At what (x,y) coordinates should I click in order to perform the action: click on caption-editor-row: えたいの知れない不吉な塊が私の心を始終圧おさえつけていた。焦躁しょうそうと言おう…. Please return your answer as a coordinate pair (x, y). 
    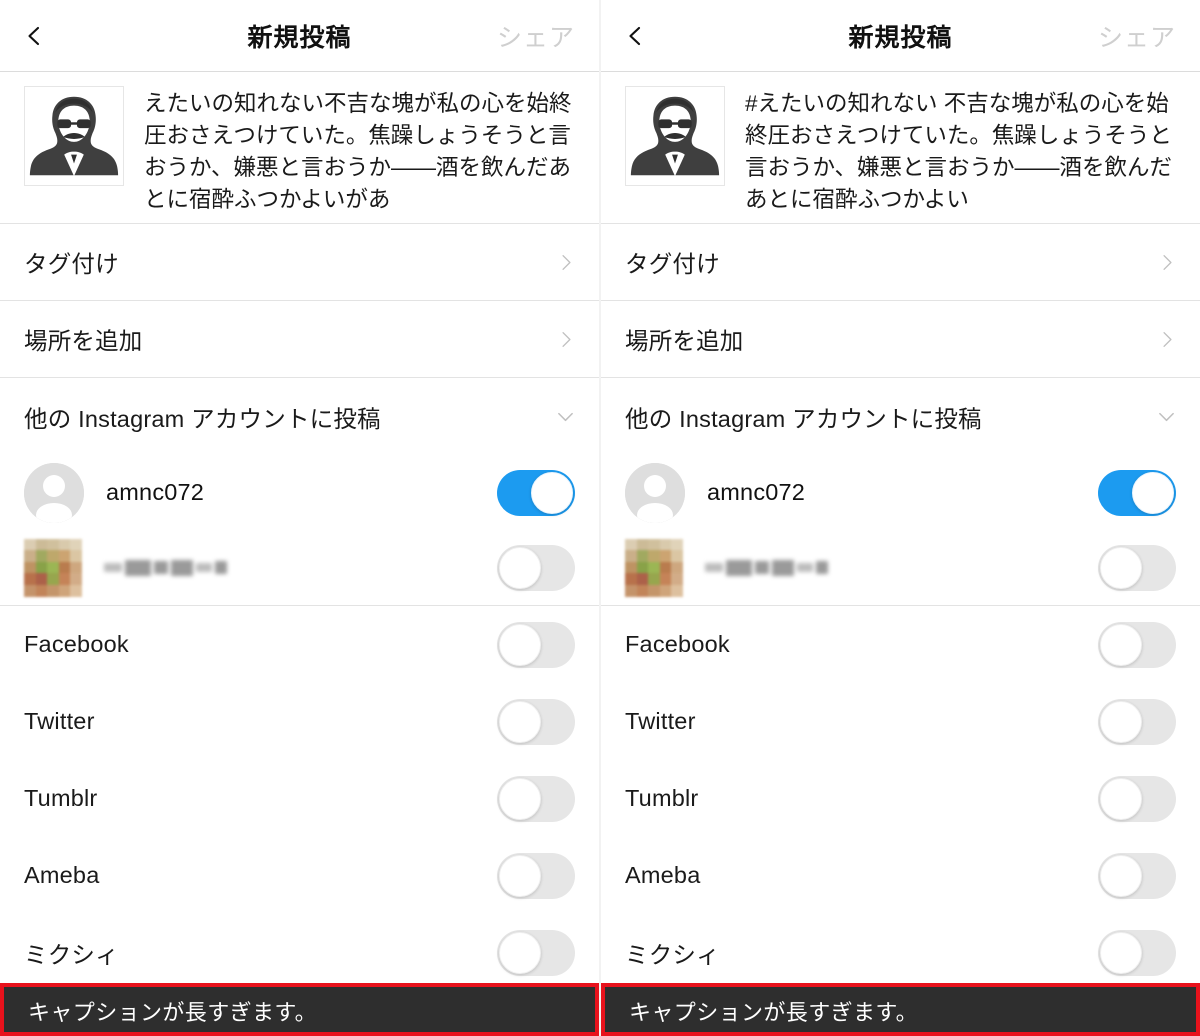
    Looking at the image, I should click on (299, 148).